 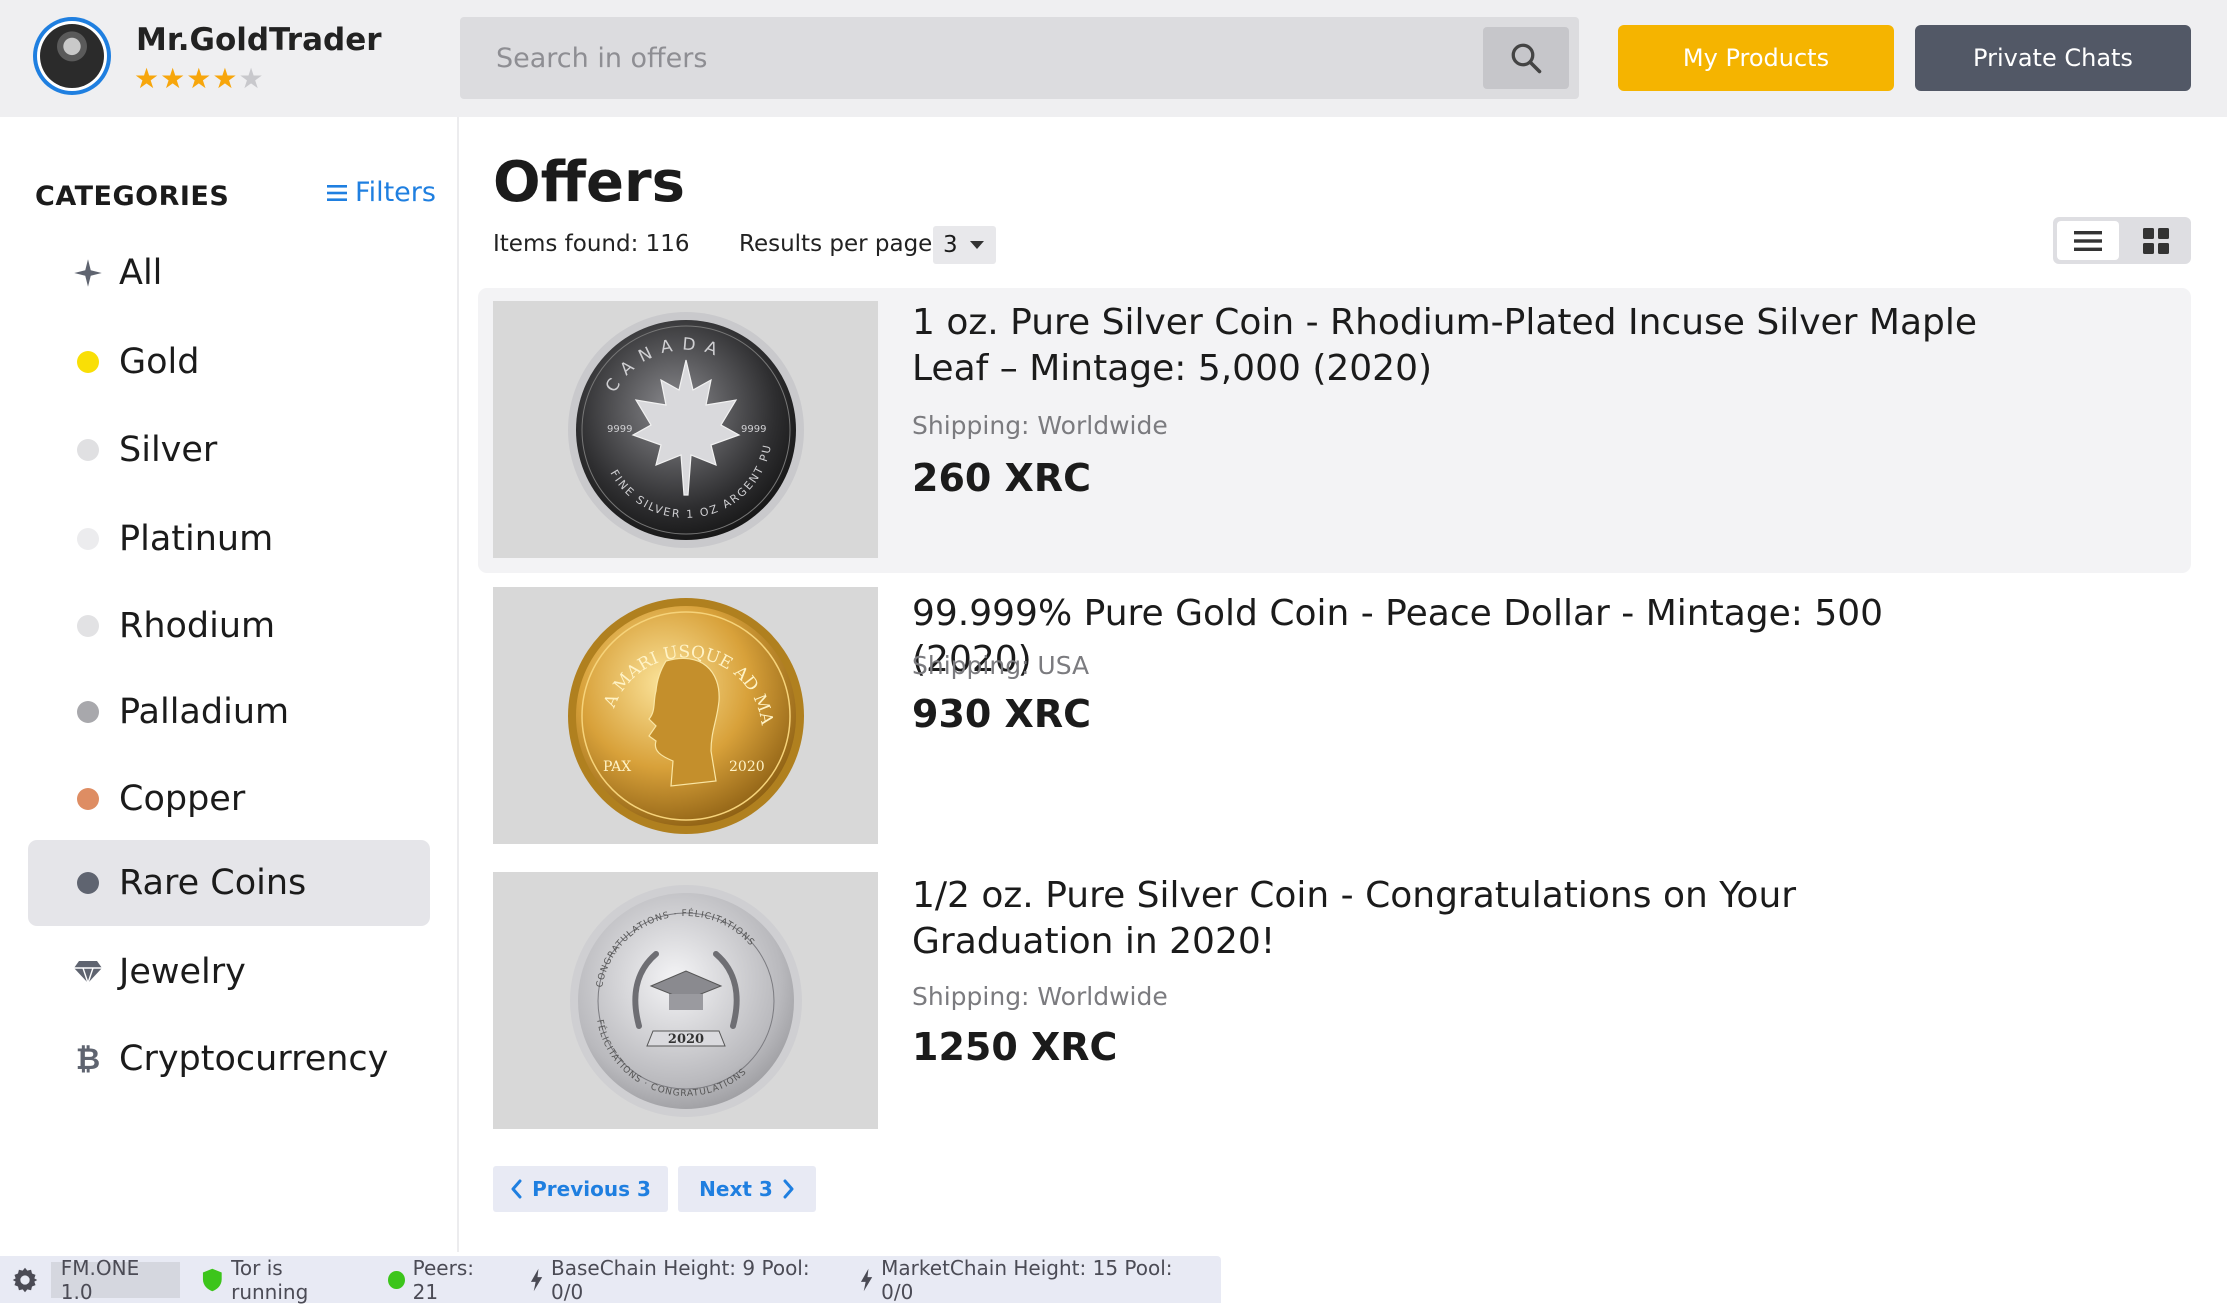 I want to click on gold-peace-dollar-image: A MARI USQUE AD MARE PAX 2020, so click(x=682, y=712).